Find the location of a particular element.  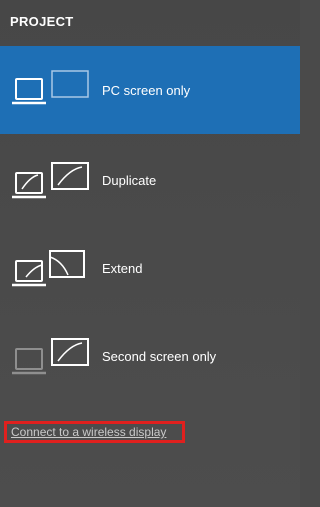

pc-screen-only-icon is located at coordinates (55, 90).